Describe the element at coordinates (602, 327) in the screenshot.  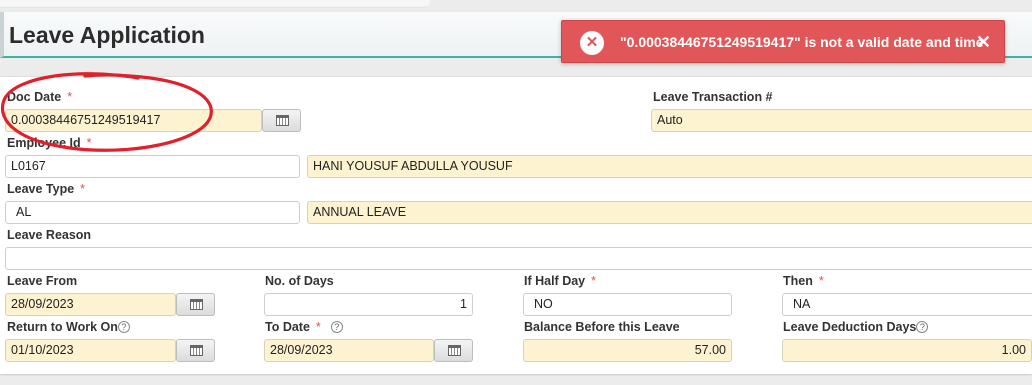
I see `balance-before-label: Balance Before this Leave` at that location.